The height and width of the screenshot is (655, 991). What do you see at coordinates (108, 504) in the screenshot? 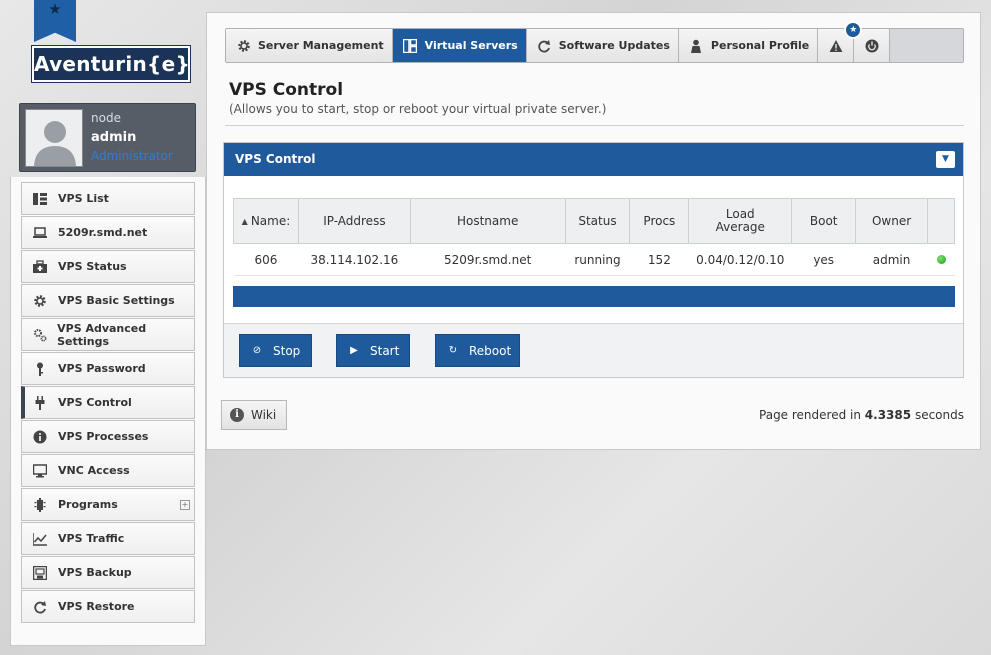
I see `sidebar-item-programs: Programs +` at bounding box center [108, 504].